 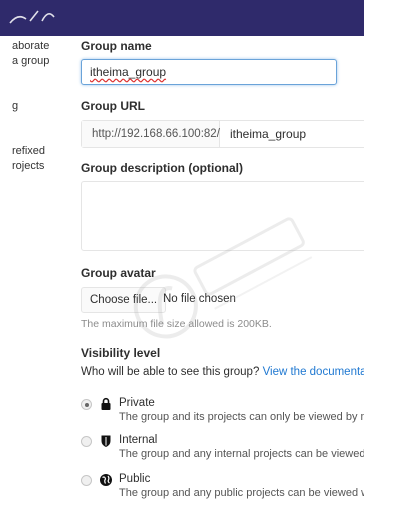 What do you see at coordinates (222, 216) in the screenshot?
I see `group-description-textarea` at bounding box center [222, 216].